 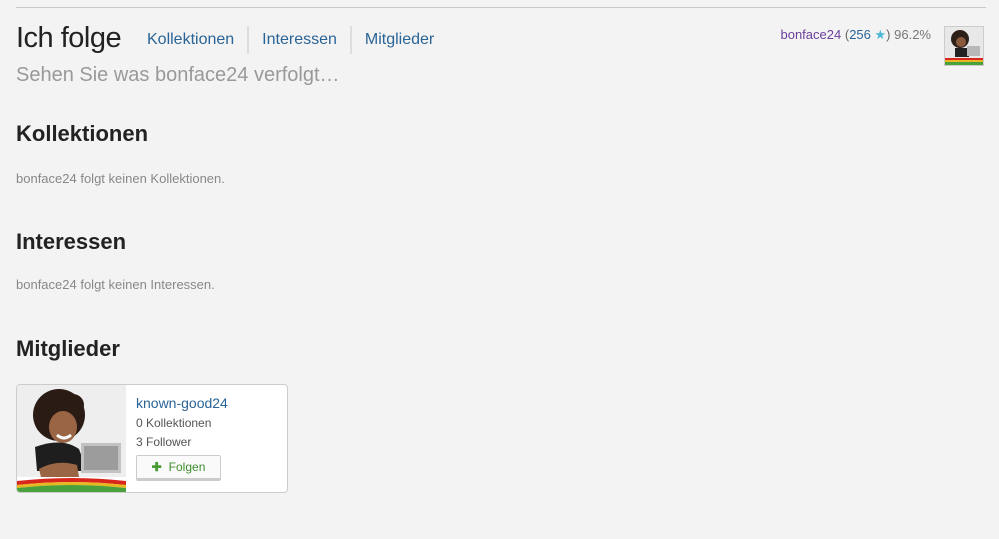 What do you see at coordinates (912, 34) in the screenshot?
I see `rating-percentage: 96.2%` at bounding box center [912, 34].